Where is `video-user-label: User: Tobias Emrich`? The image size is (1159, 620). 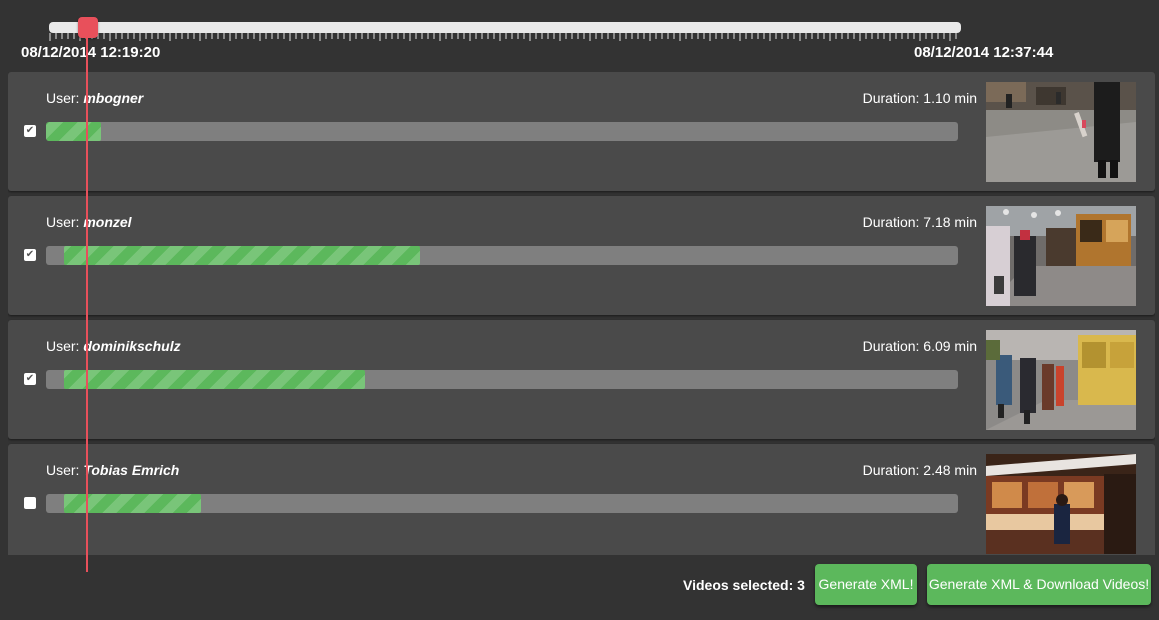
video-user-label: User: Tobias Emrich is located at coordinates (112, 470).